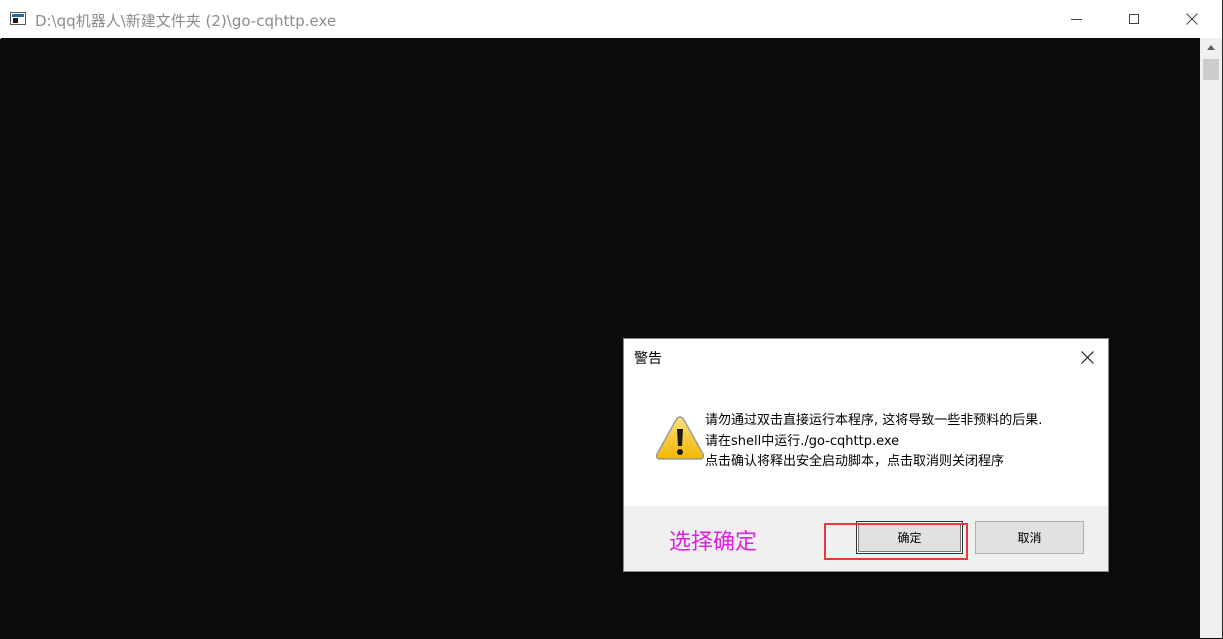 The image size is (1223, 639). What do you see at coordinates (18, 18) in the screenshot?
I see `console-app-icon` at bounding box center [18, 18].